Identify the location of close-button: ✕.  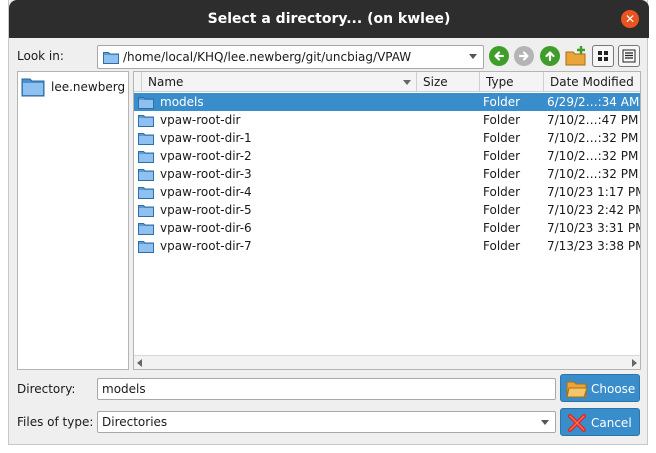
(630, 19).